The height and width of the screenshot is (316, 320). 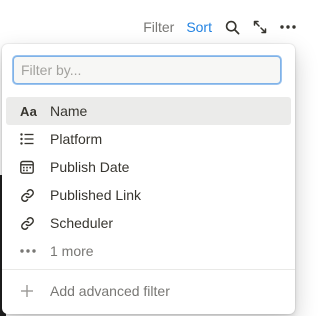 I want to click on more-label: 1 more, so click(x=72, y=251).